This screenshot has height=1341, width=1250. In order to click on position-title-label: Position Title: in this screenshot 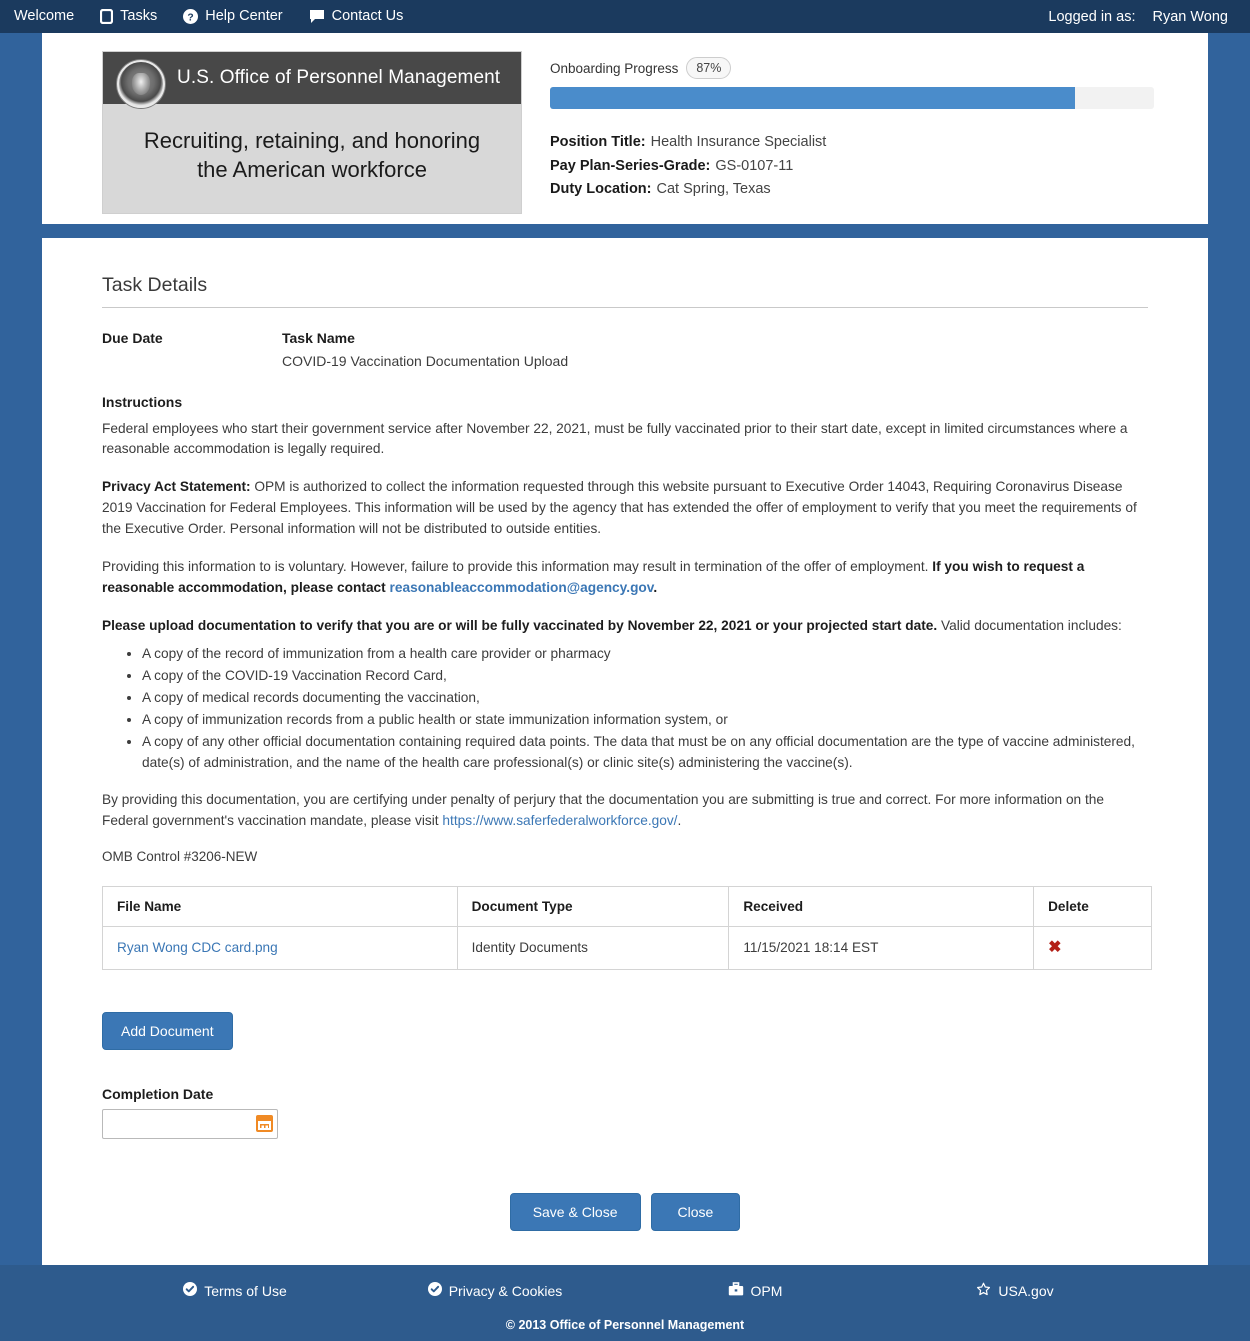, I will do `click(598, 142)`.